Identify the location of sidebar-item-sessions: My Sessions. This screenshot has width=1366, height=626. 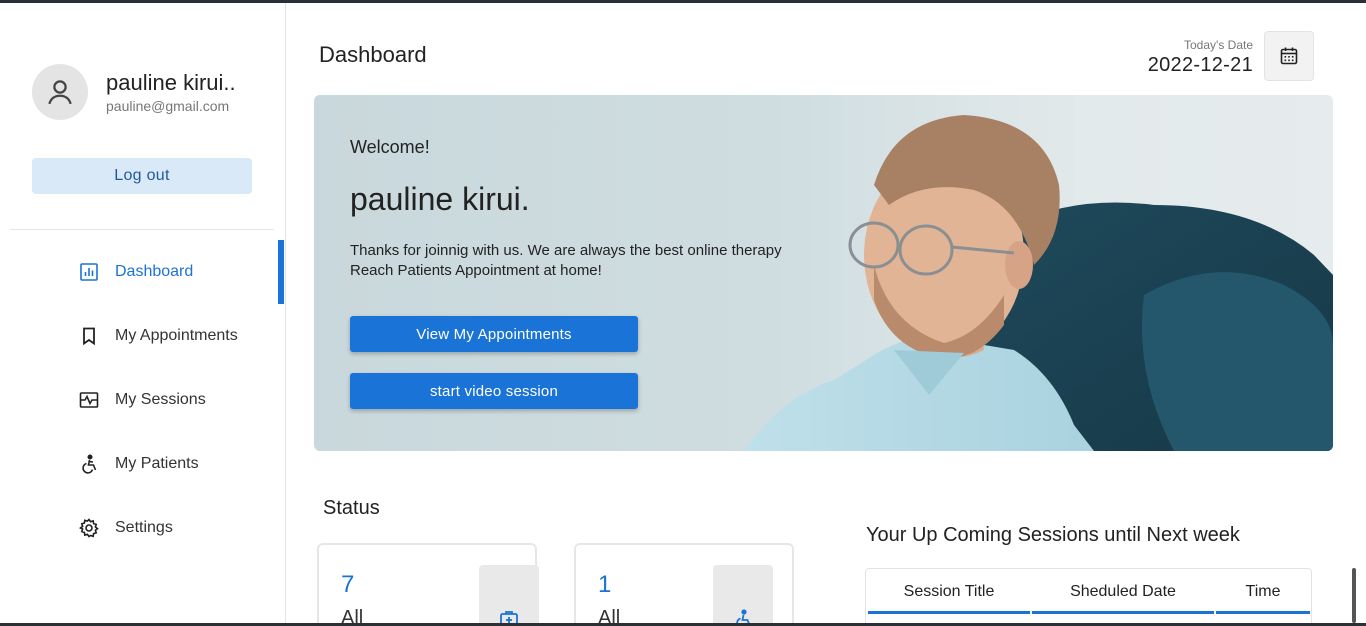
(143, 400).